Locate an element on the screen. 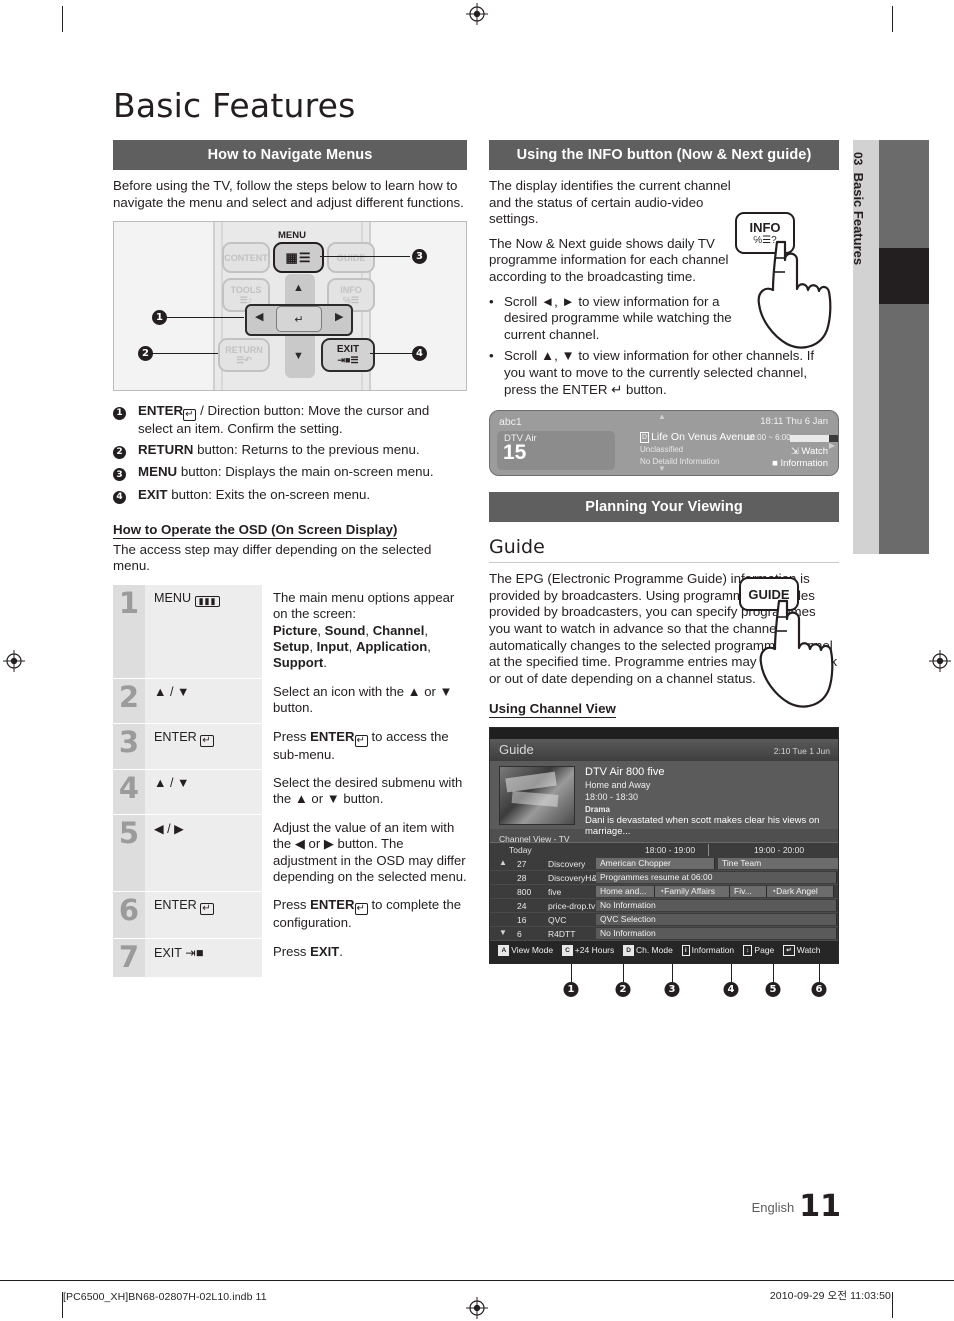  page-number: 11 is located at coordinates (820, 1206).